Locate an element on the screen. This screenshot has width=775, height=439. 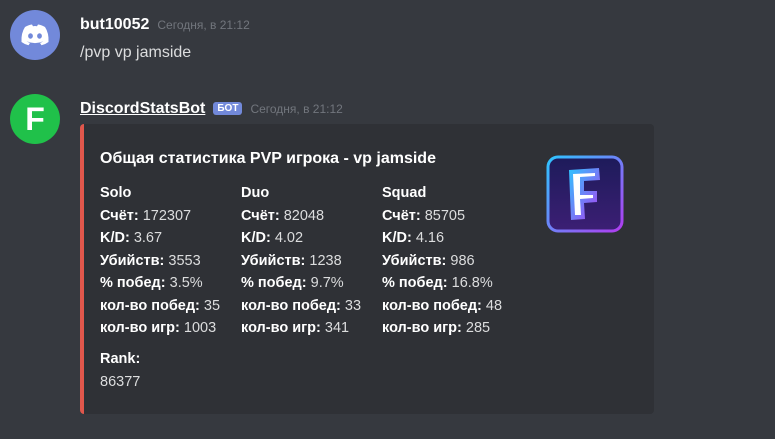
stat-row: Счёт: 85705 is located at coordinates (424, 215).